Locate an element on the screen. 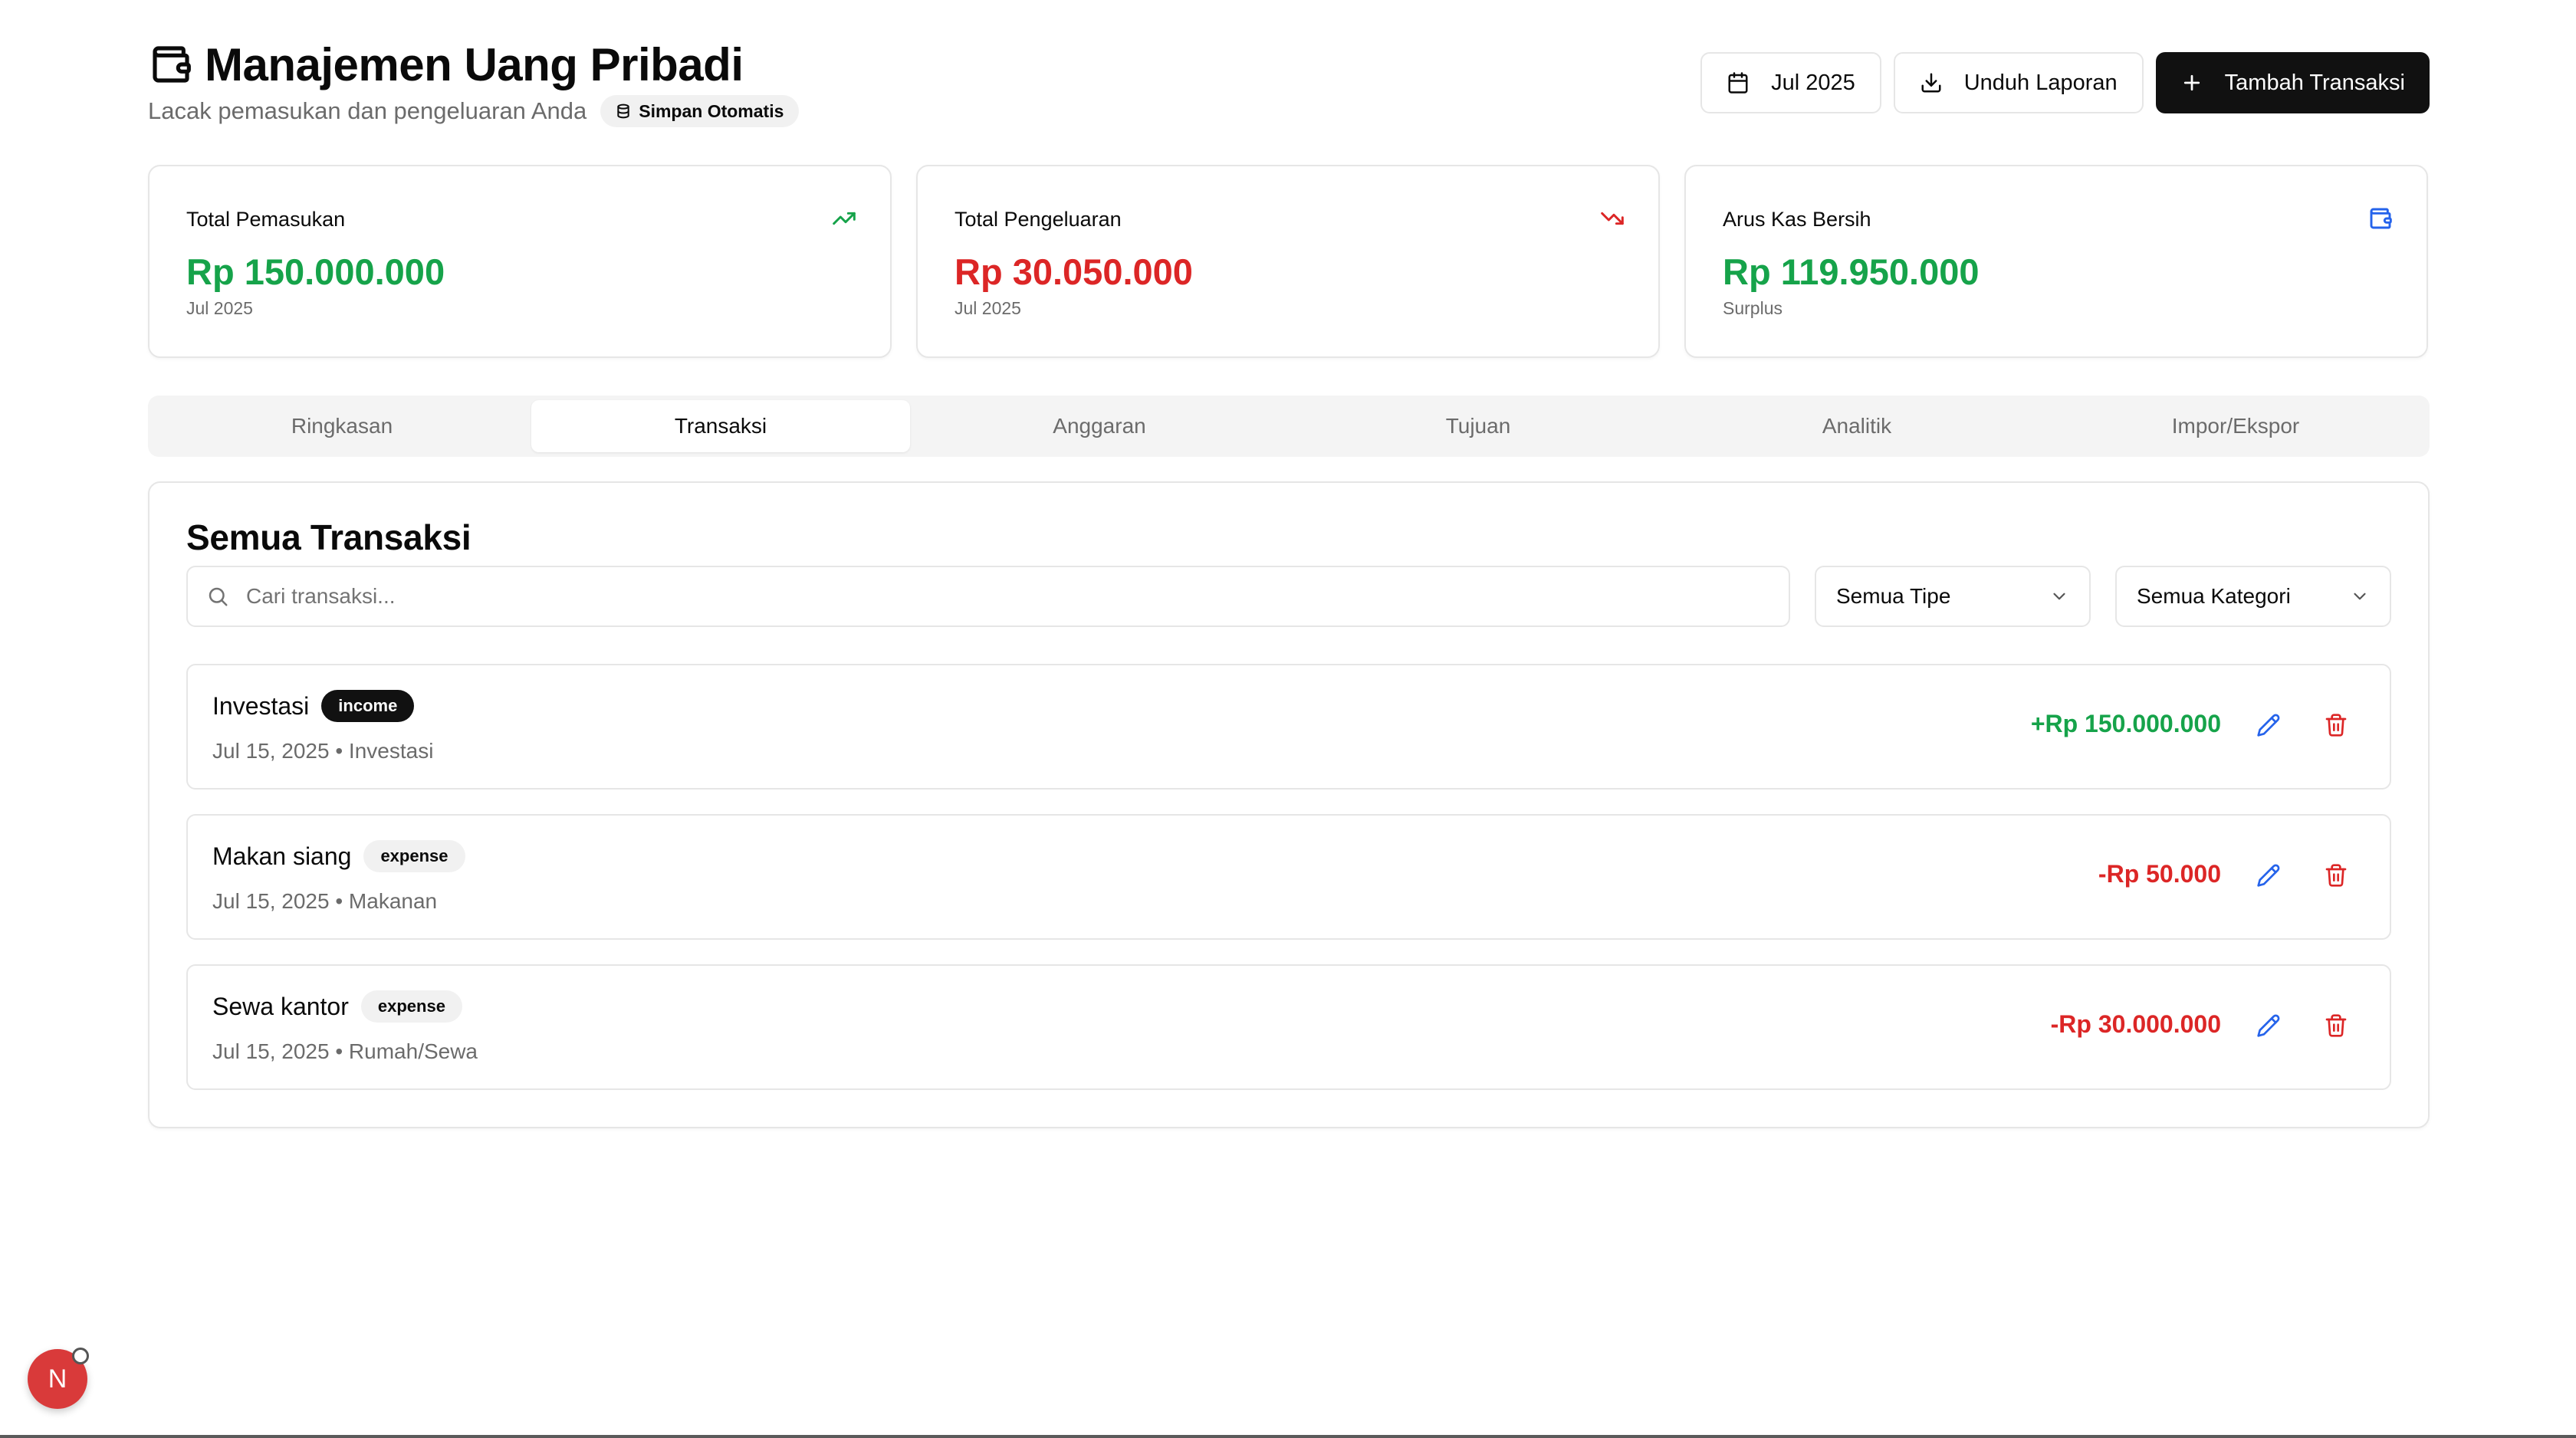 This screenshot has width=2576, height=1438. transaction-amount: -Rp 50.000 is located at coordinates (2159, 874).